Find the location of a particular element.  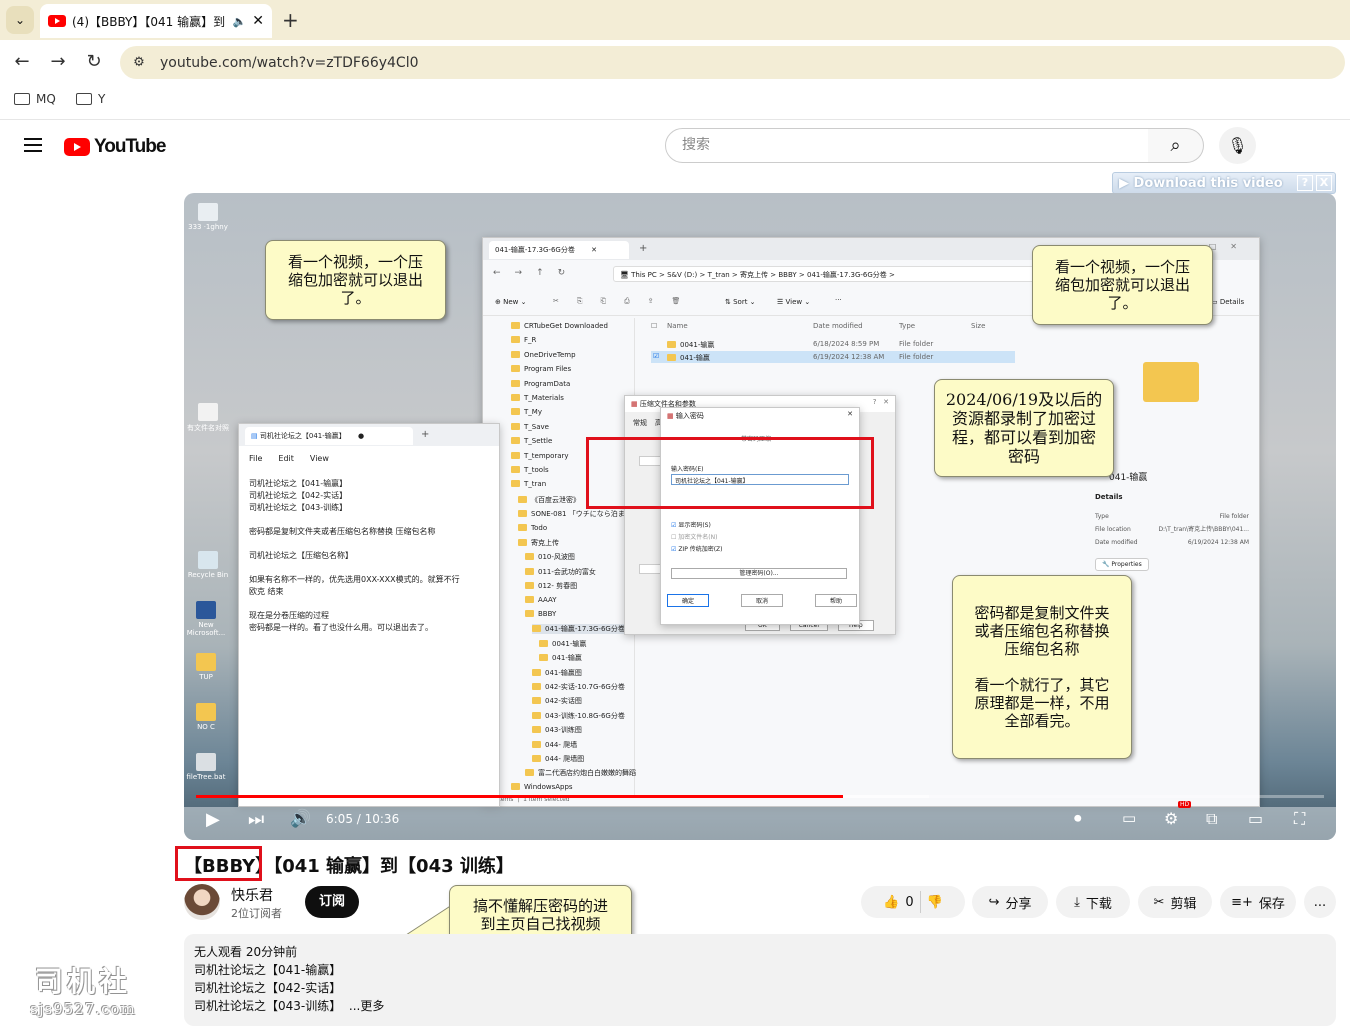

search-input: 搜索 is located at coordinates (907, 145).